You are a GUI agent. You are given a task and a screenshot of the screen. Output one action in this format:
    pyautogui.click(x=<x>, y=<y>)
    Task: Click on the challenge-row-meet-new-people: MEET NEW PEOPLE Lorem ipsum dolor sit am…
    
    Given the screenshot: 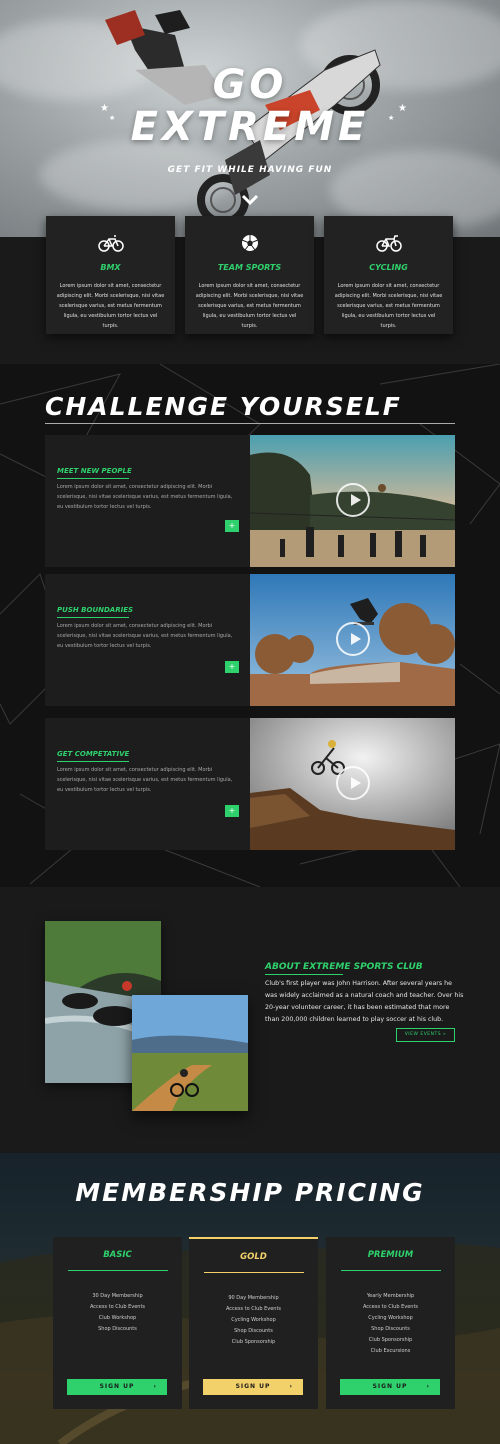 What is the action you would take?
    pyautogui.click(x=250, y=501)
    